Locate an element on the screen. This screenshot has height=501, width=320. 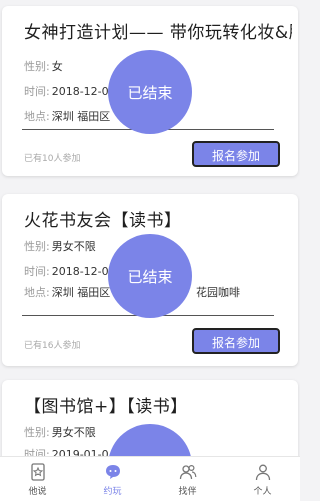
bottom-tab-bar: 他说 约玩 找伴 个人 is located at coordinates (150, 478).